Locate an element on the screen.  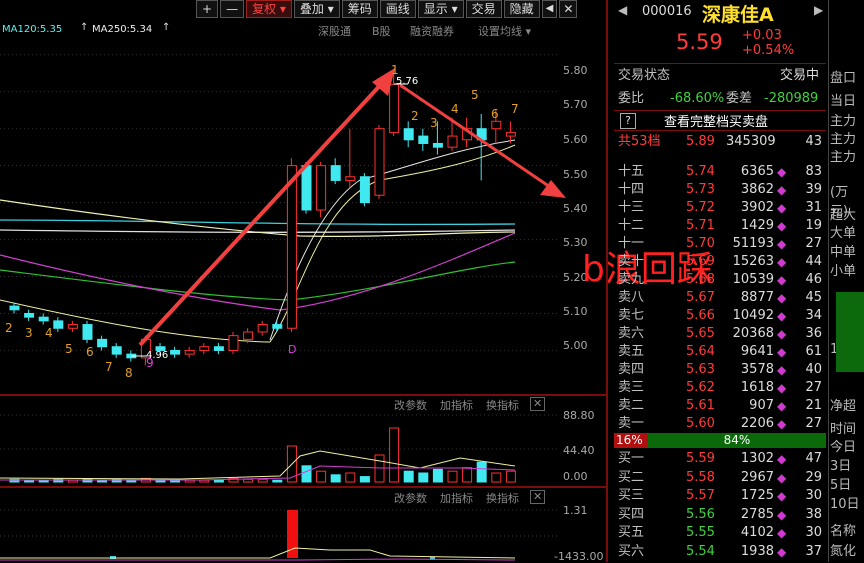
volume-tick: 88.80 is located at coordinates (579, 415).